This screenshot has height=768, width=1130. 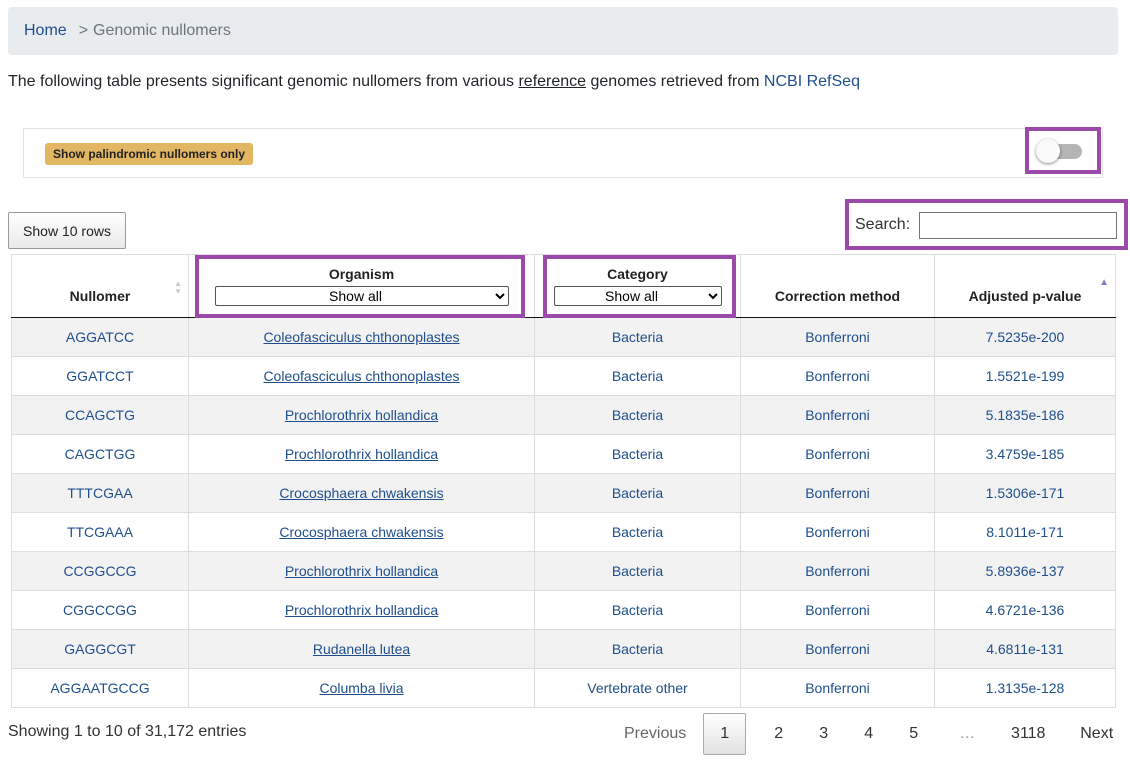 I want to click on palindromic-toggle, so click(x=1060, y=151).